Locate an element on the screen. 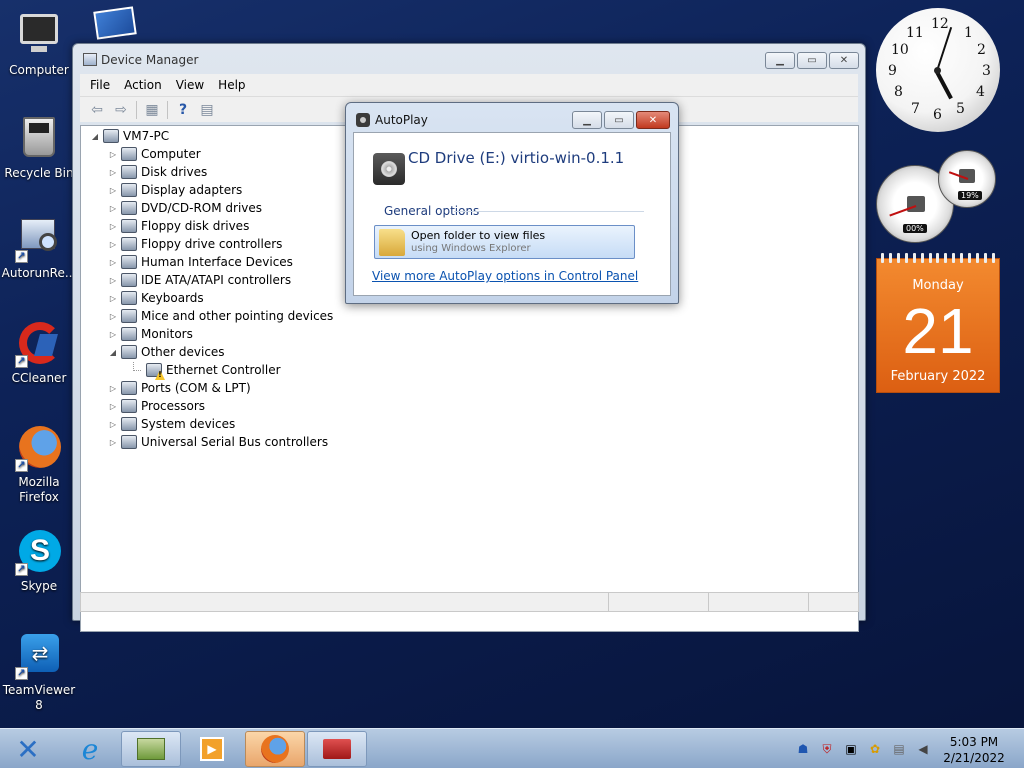  tree-item: ▷ Computer is located at coordinates (154, 154).